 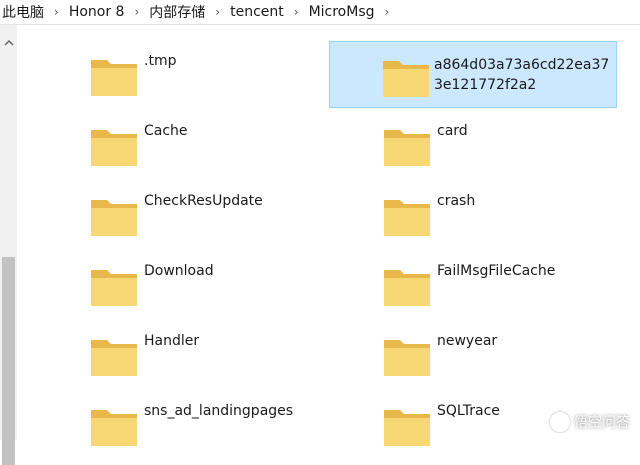 I want to click on folder-item: CheckResUpdate, so click(x=181, y=212).